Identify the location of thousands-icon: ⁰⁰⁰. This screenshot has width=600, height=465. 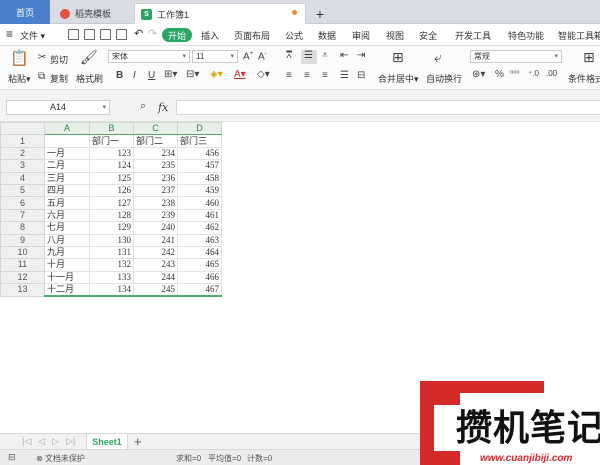
(515, 73).